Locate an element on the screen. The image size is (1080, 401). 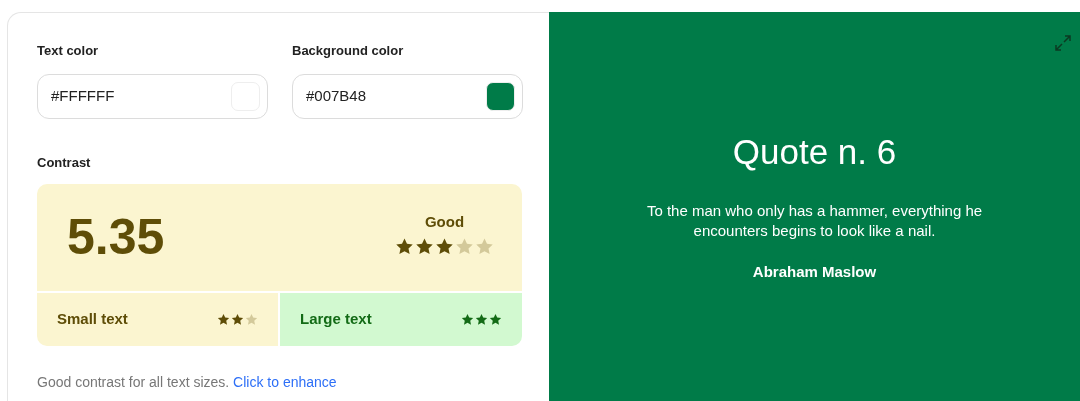
quote-title: Quote n. 6 is located at coordinates (814, 151).